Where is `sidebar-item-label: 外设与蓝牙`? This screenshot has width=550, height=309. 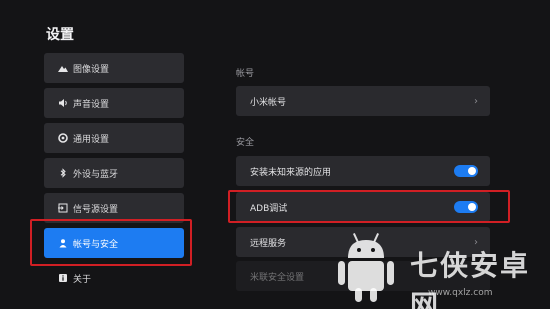 sidebar-item-label: 外设与蓝牙 is located at coordinates (96, 174).